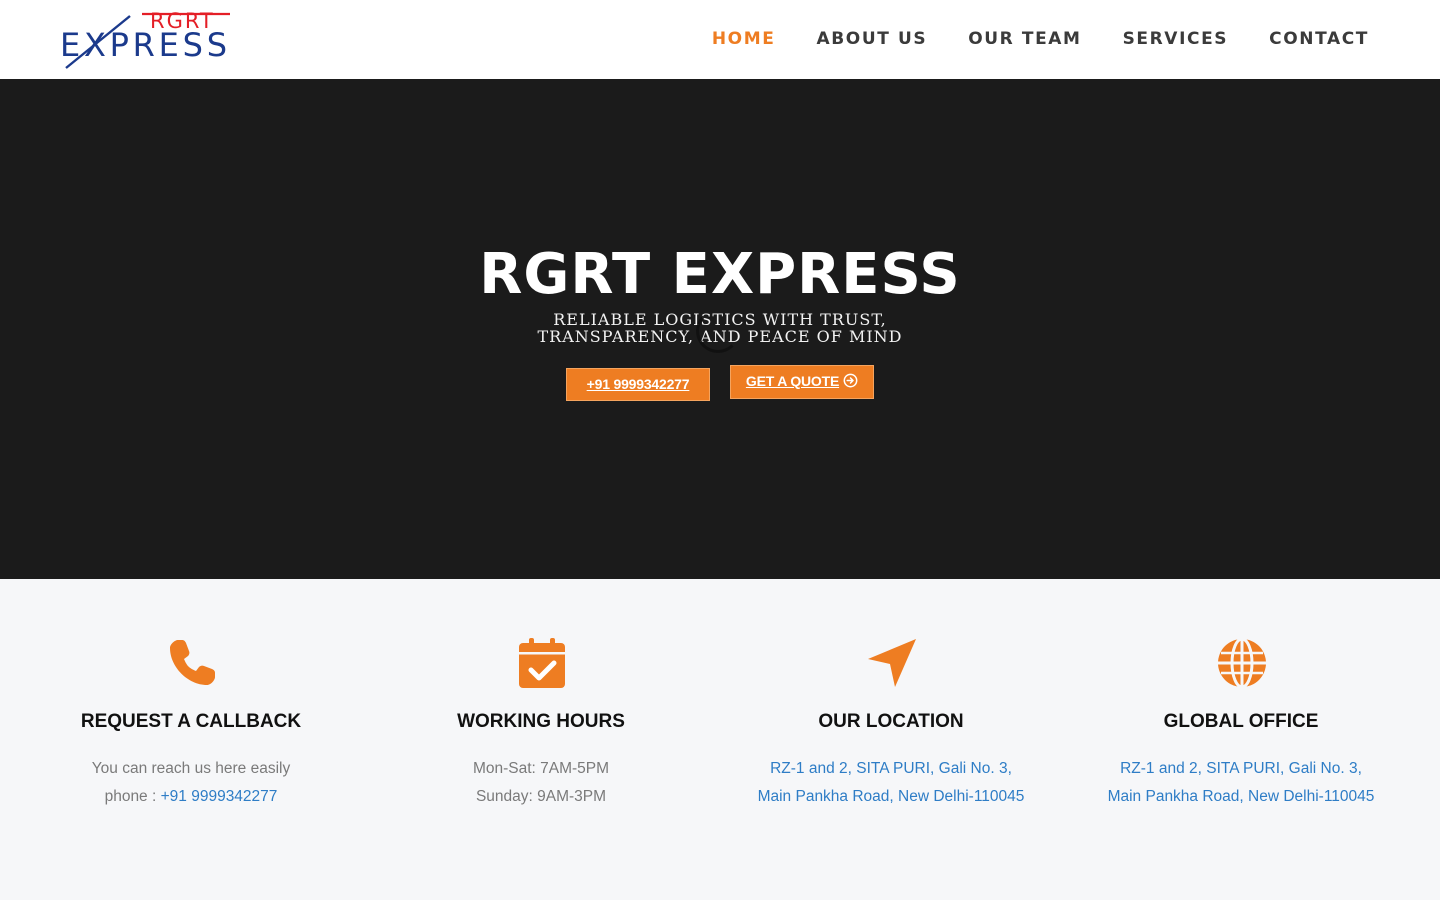  I want to click on calendar-check-icon, so click(542, 663).